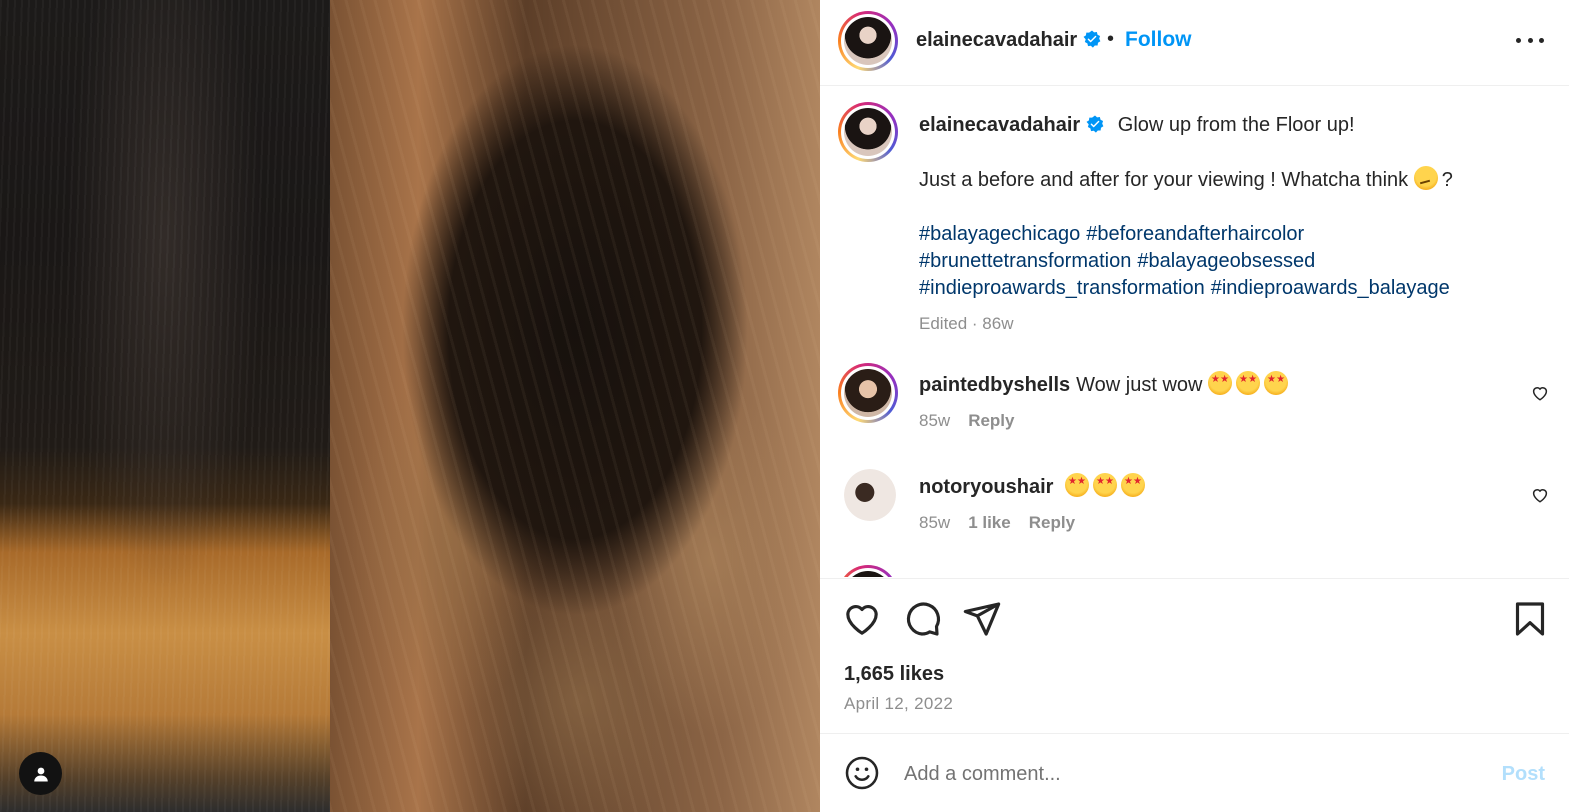  What do you see at coordinates (868, 41) in the screenshot?
I see `author-avatar` at bounding box center [868, 41].